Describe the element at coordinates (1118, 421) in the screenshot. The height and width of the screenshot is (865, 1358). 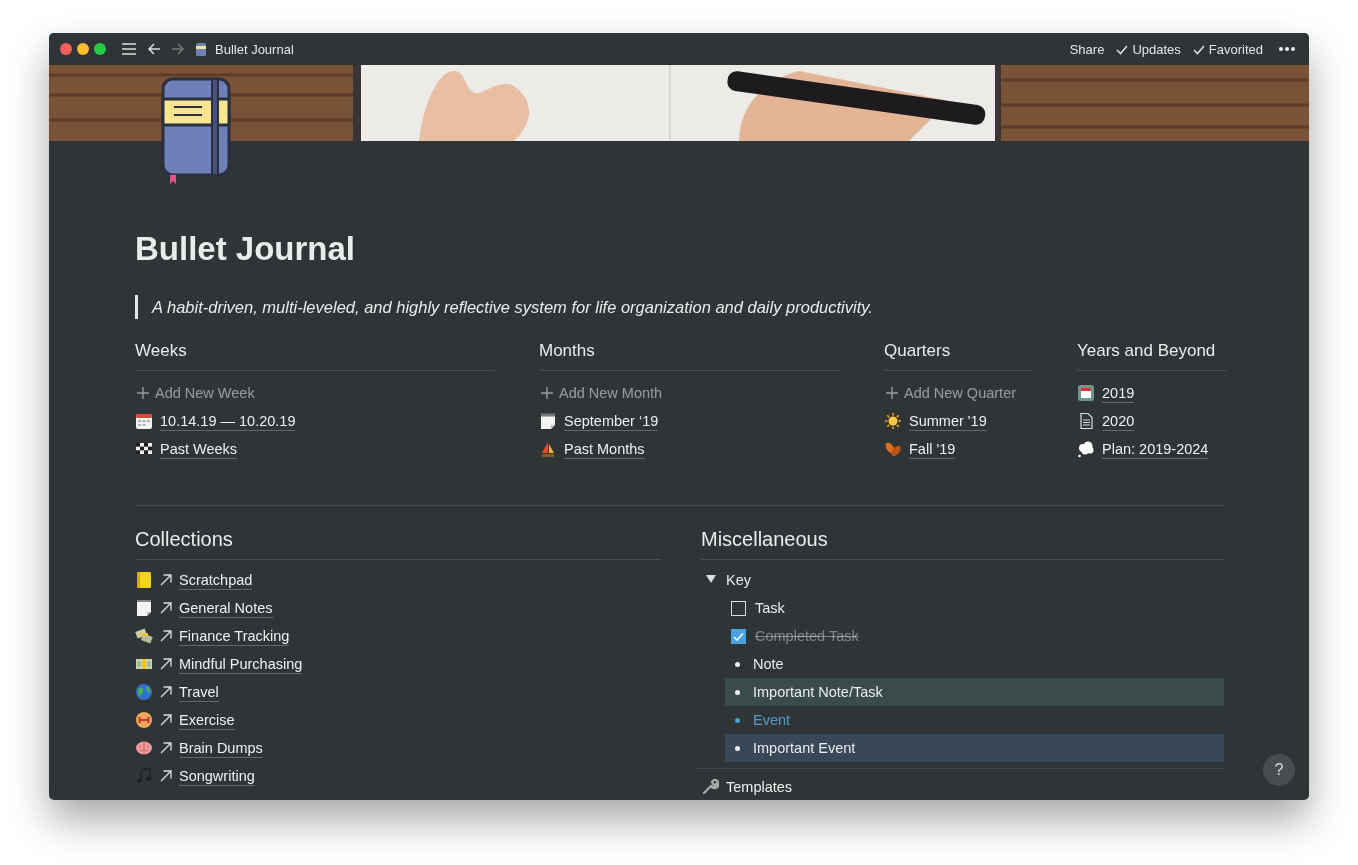
I see `page-link: 2020` at that location.